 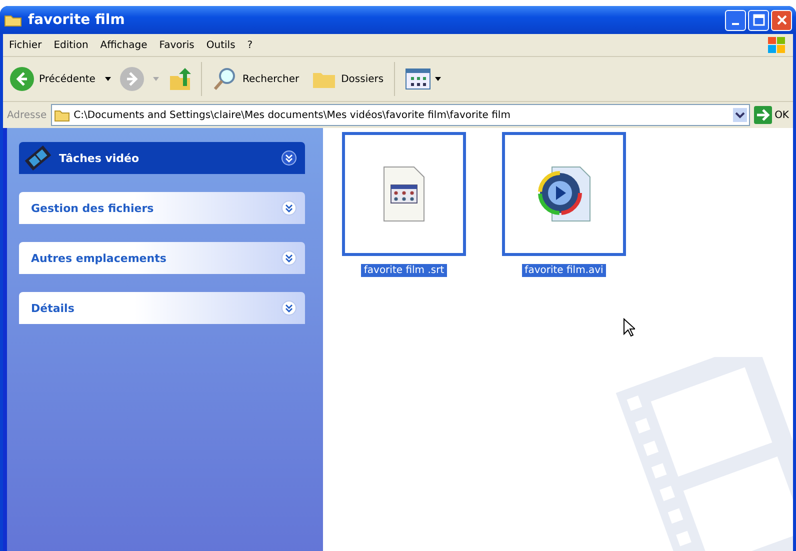 What do you see at coordinates (400, 115) in the screenshot?
I see `address-field: C:\Documents and Settings\claire\Mes documents\Mes vidéos\favorite film\favorite film` at bounding box center [400, 115].